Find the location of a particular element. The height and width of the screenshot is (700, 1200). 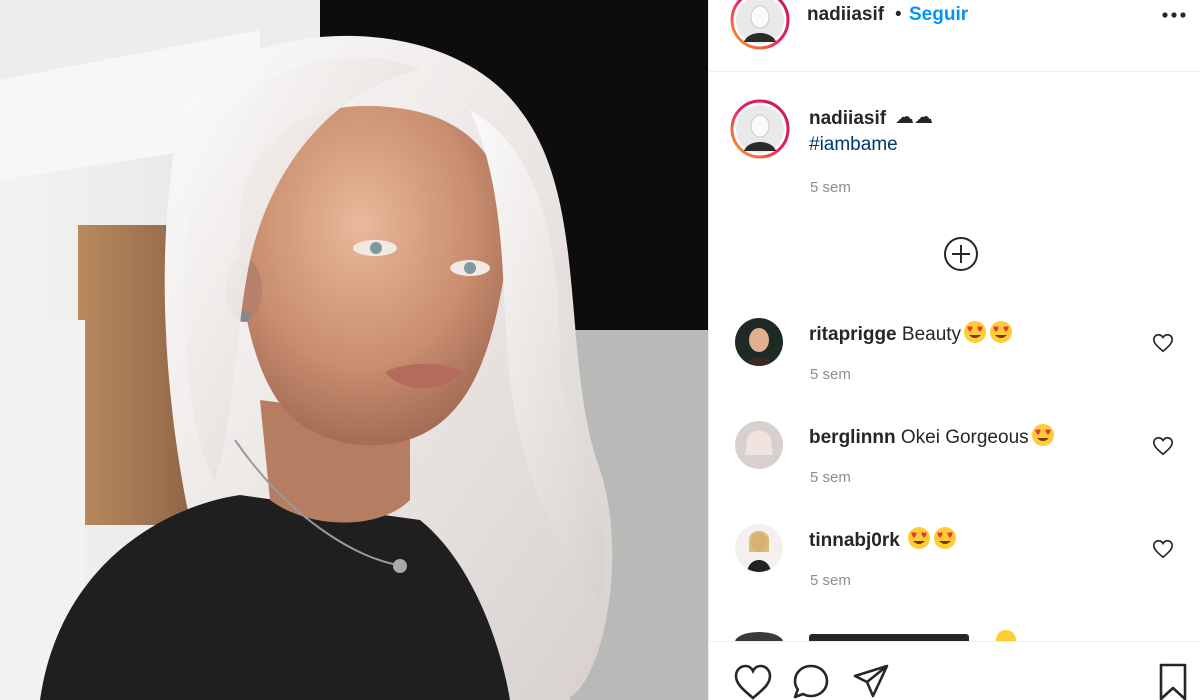

caption-timestamp: 5 sem is located at coordinates (830, 187).